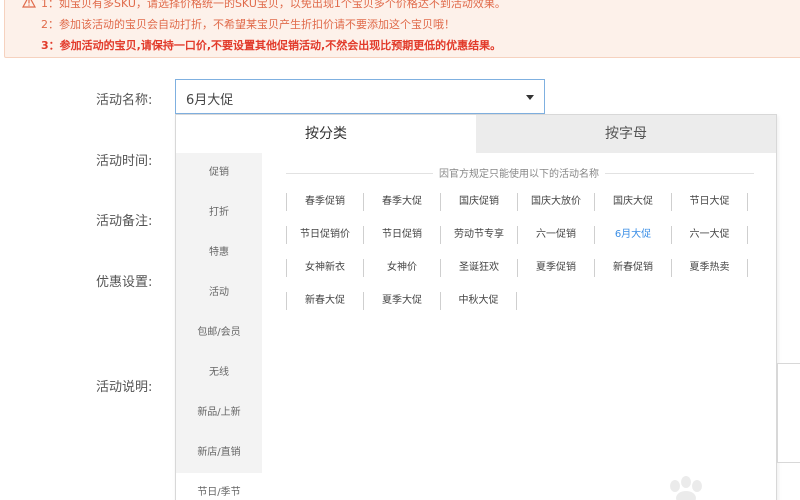  Describe the element at coordinates (709, 235) in the screenshot. I see `activity-name-option: 六一大促` at that location.